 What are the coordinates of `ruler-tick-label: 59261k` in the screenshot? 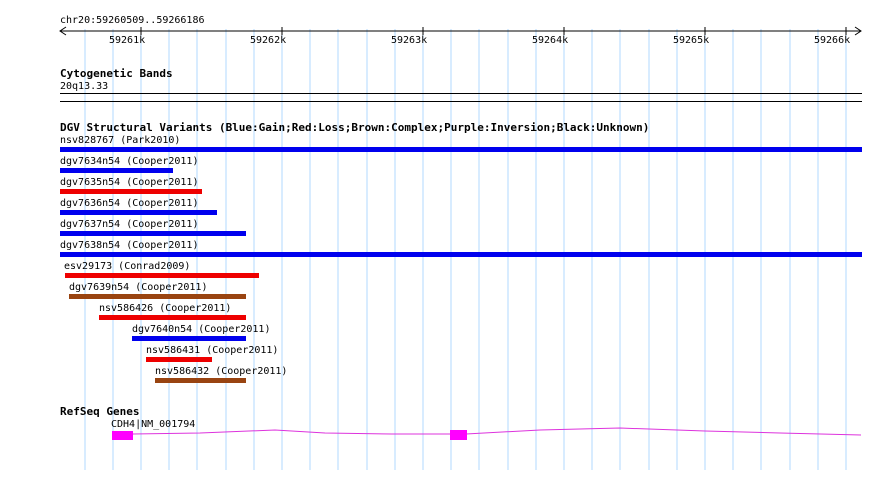 It's located at (127, 40).